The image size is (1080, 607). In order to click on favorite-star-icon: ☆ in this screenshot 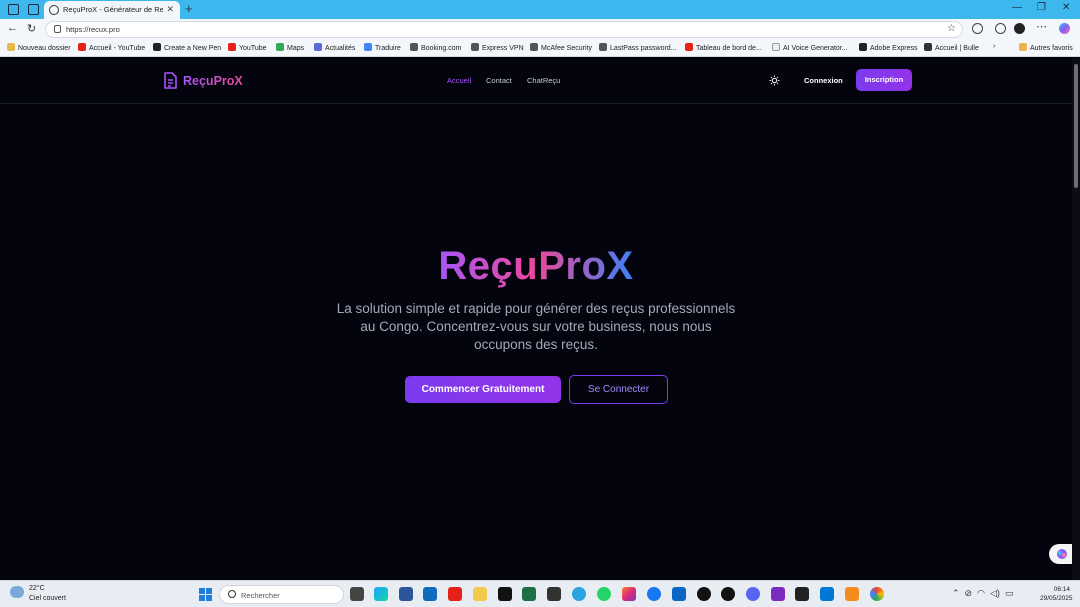, I will do `click(951, 28)`.